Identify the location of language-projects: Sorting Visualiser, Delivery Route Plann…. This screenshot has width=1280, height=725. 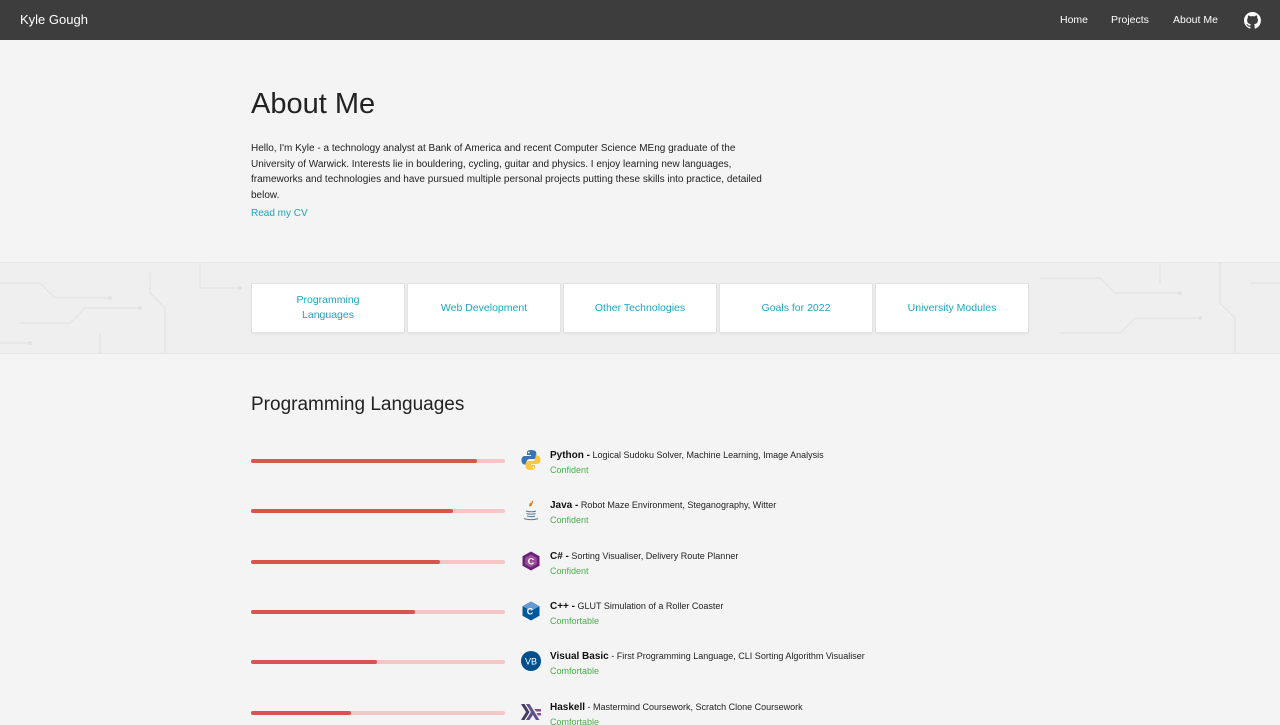
(653, 555).